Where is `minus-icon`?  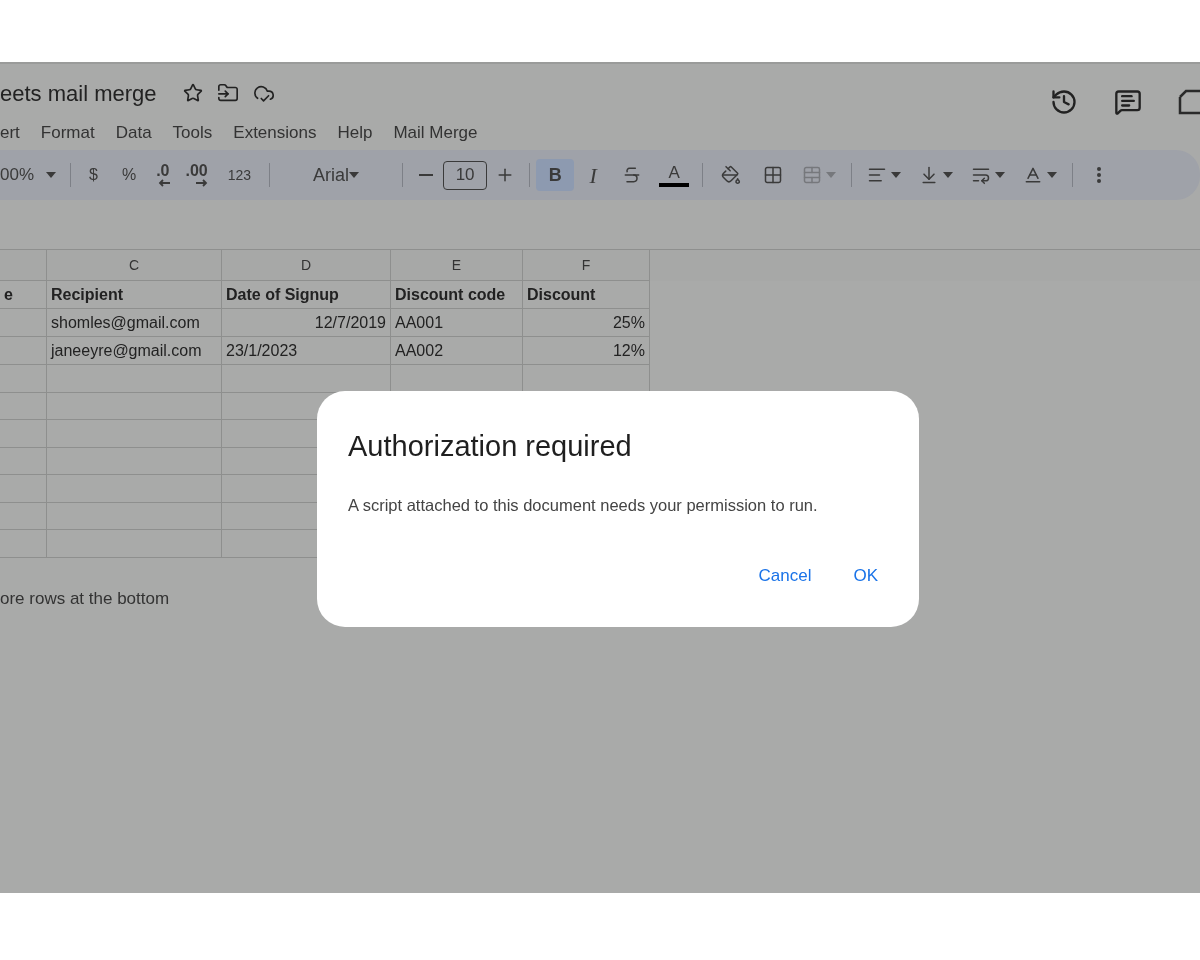 minus-icon is located at coordinates (426, 175).